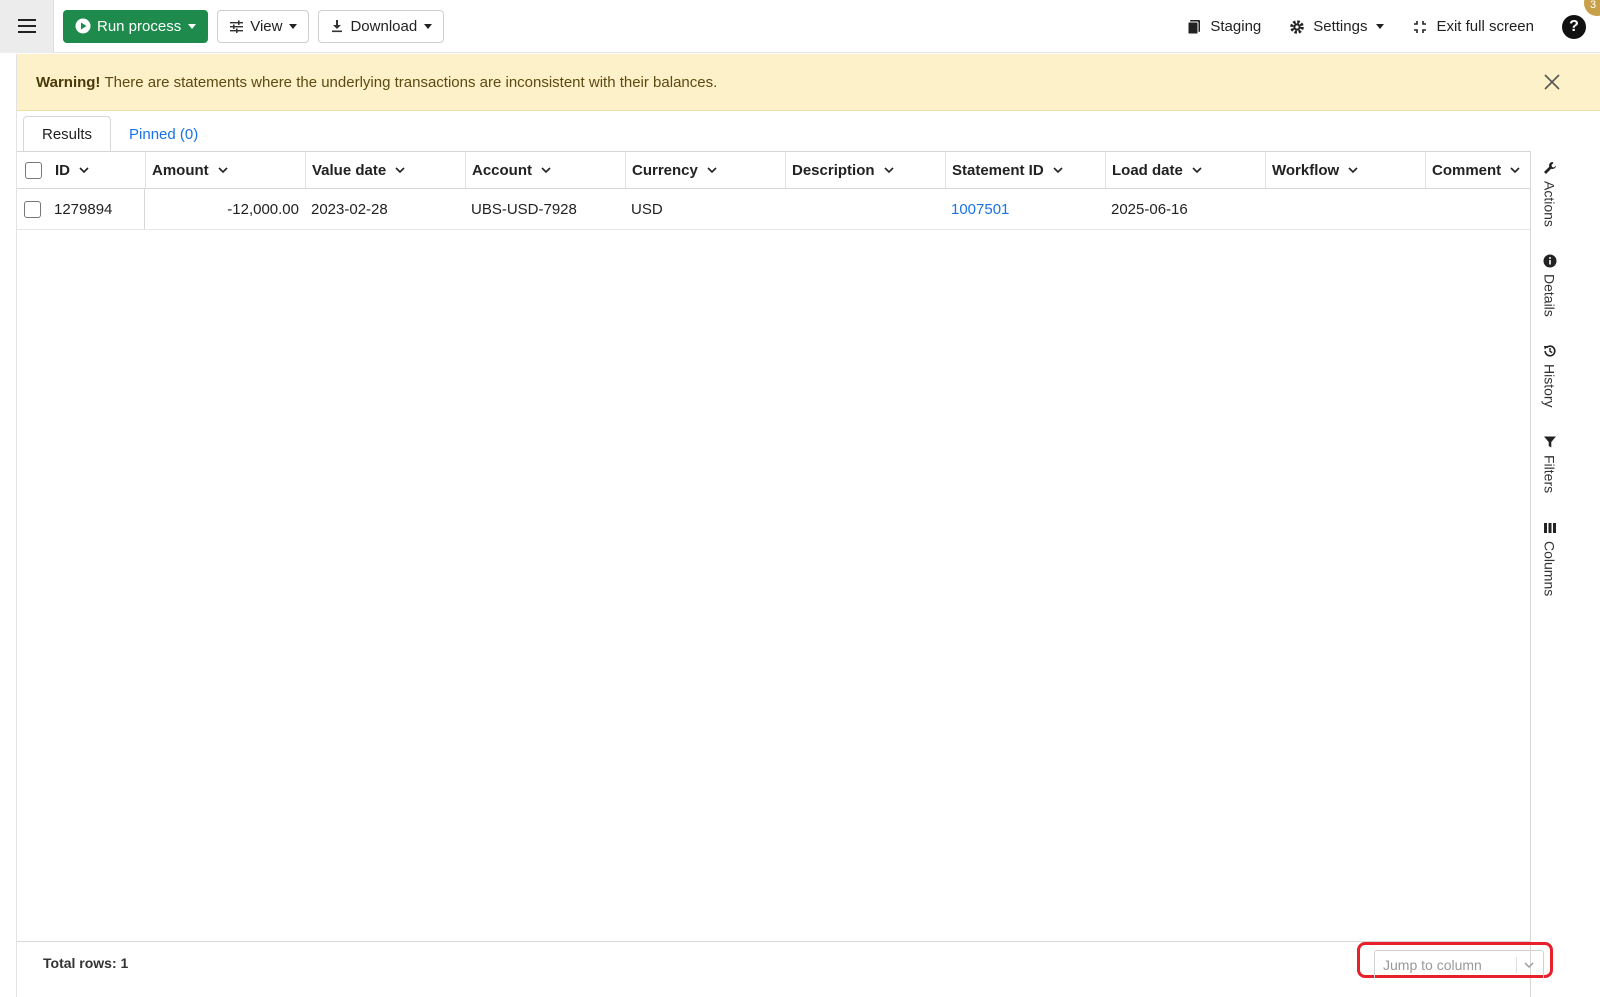 The image size is (1600, 997). I want to click on settings-button: Settings, so click(1337, 26).